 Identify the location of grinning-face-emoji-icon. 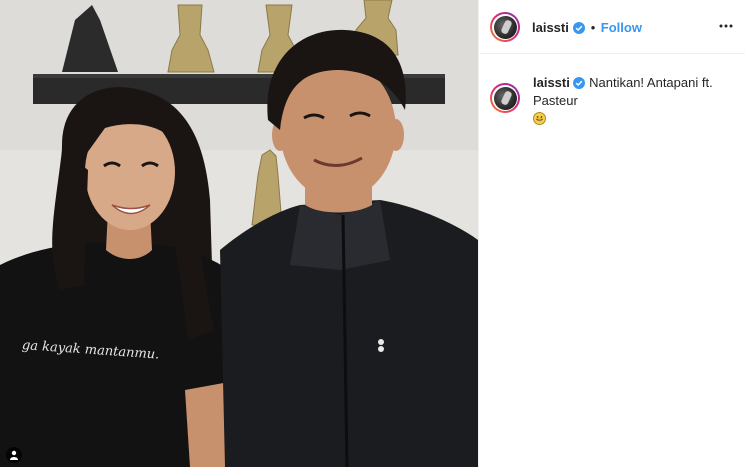
(539, 118).